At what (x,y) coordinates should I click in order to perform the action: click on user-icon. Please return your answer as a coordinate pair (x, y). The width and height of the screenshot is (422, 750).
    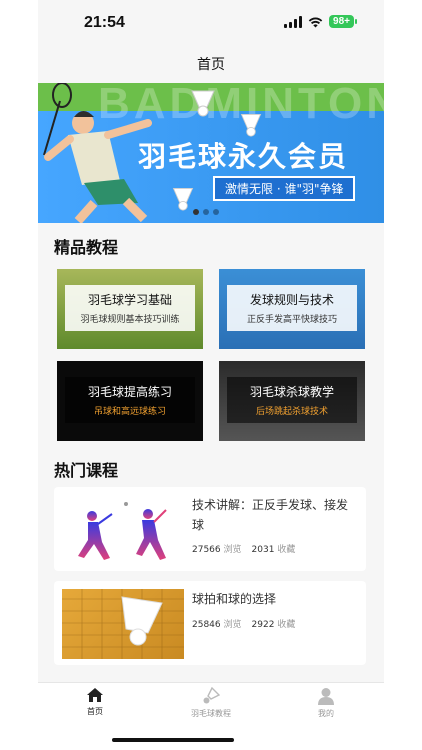
    Looking at the image, I should click on (326, 696).